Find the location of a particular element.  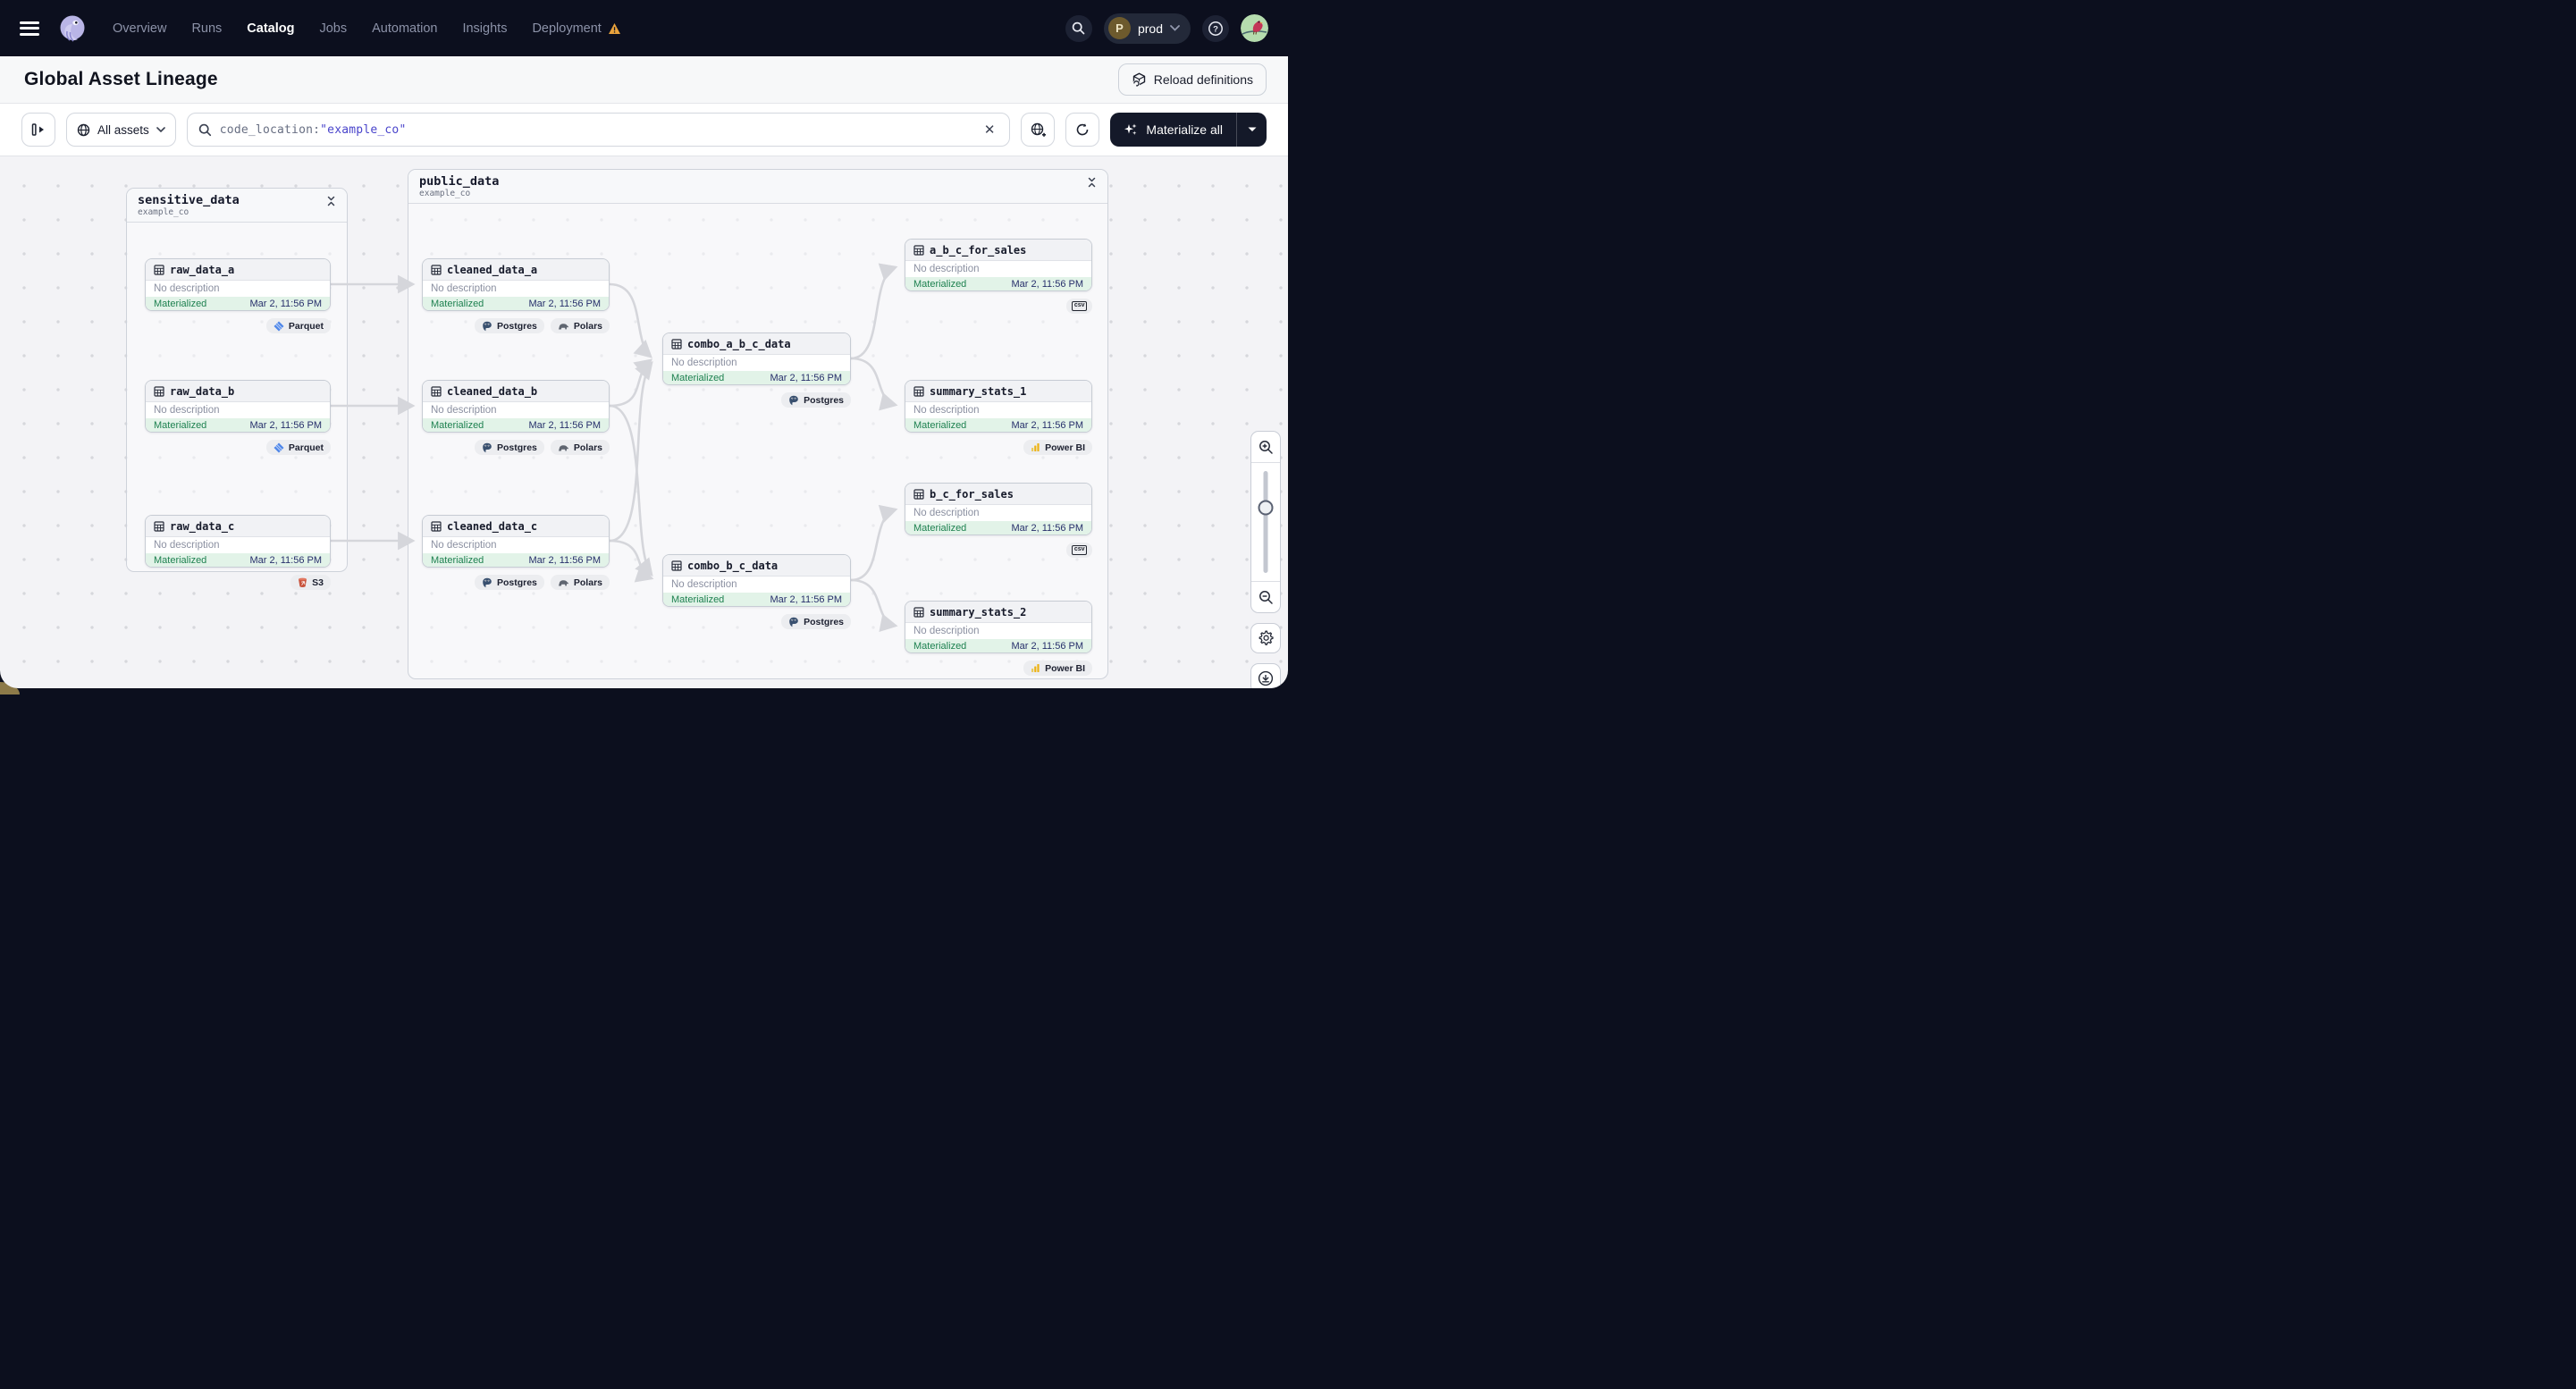

question-mark-icon: ? is located at coordinates (1216, 28).